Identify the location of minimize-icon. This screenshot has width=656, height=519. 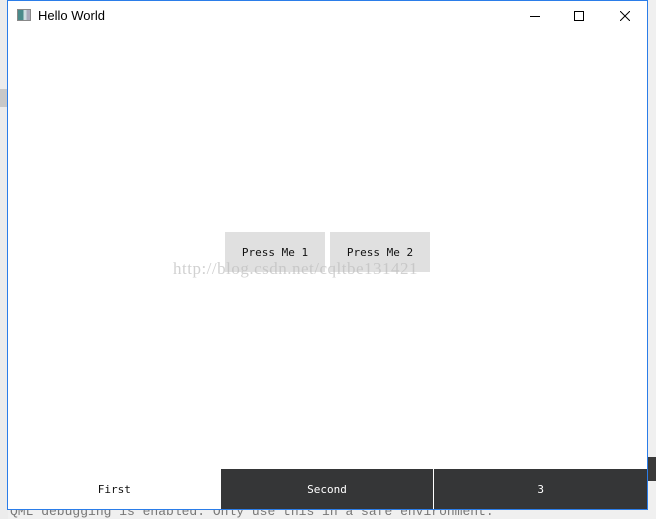
(535, 16).